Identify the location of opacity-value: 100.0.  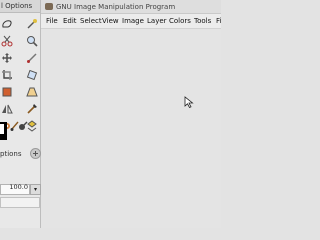
(18, 187).